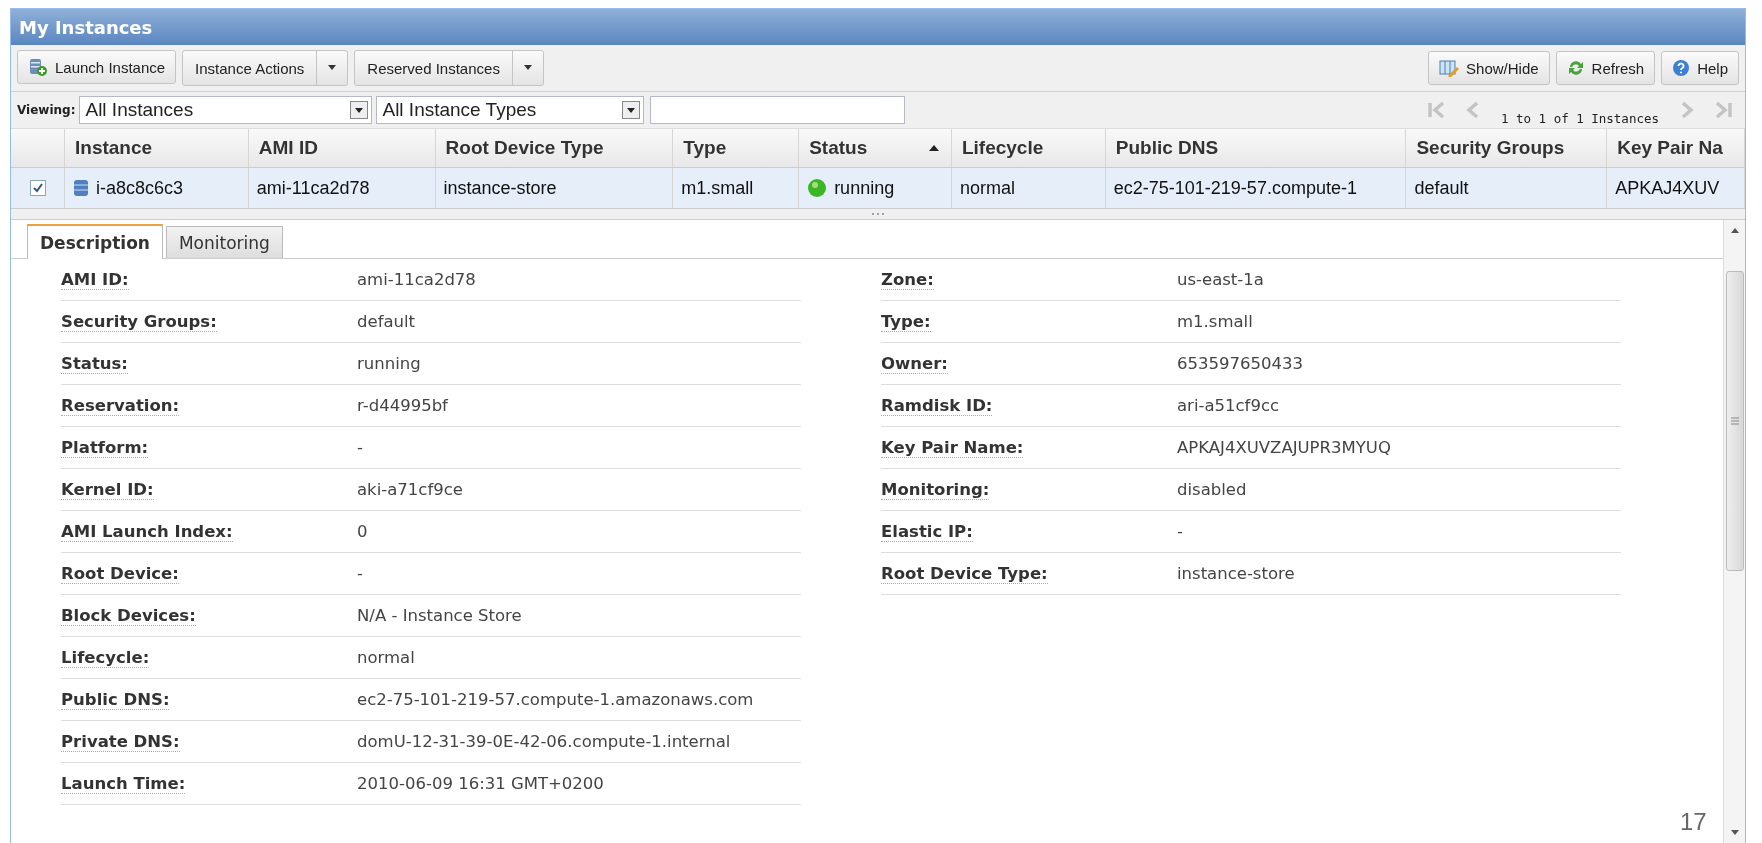 The image size is (1762, 843). I want to click on table-cell: i-a8c8c6c3, so click(140, 188).